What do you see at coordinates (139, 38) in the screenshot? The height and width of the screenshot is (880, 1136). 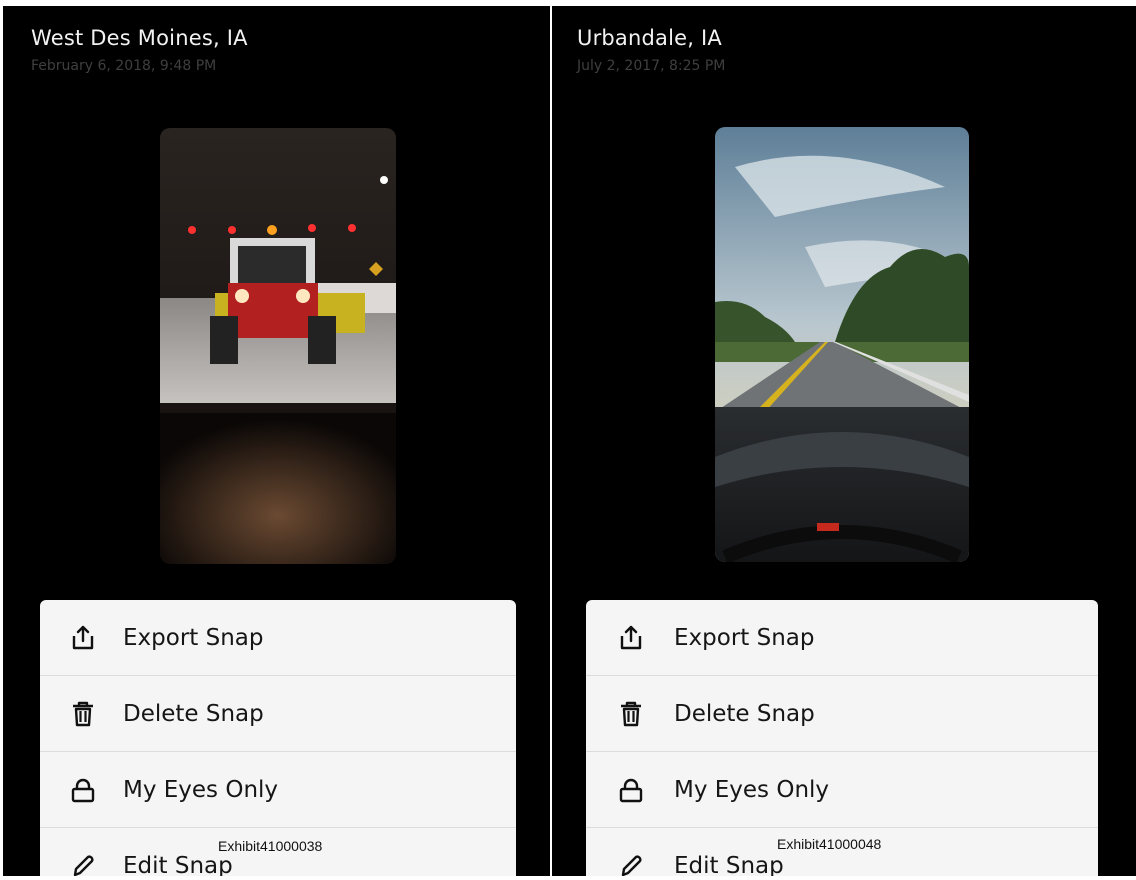 I see `location-title: West Des Moines, IA` at bounding box center [139, 38].